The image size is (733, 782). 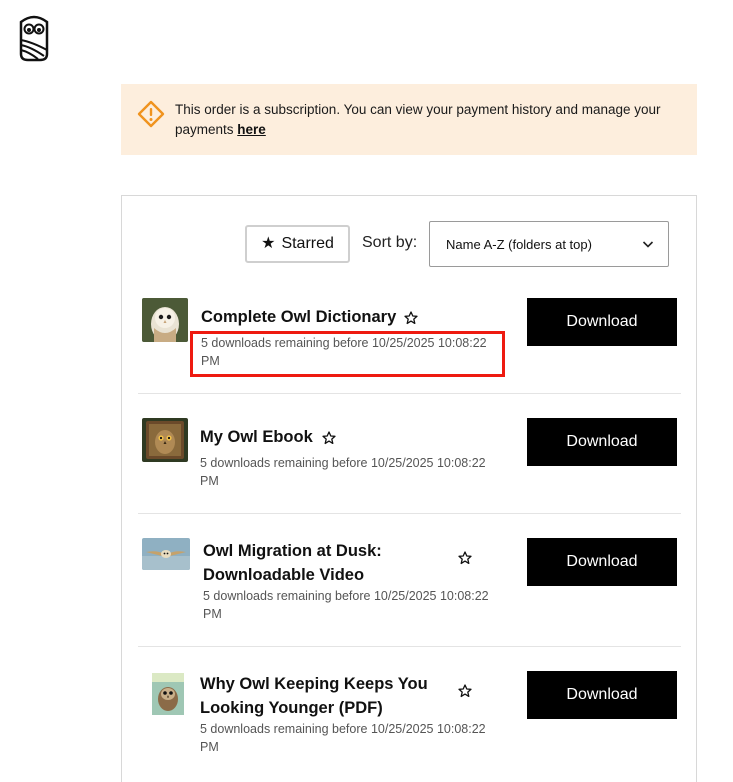 I want to click on starred-filter-button: ★ Starred, so click(x=297, y=244).